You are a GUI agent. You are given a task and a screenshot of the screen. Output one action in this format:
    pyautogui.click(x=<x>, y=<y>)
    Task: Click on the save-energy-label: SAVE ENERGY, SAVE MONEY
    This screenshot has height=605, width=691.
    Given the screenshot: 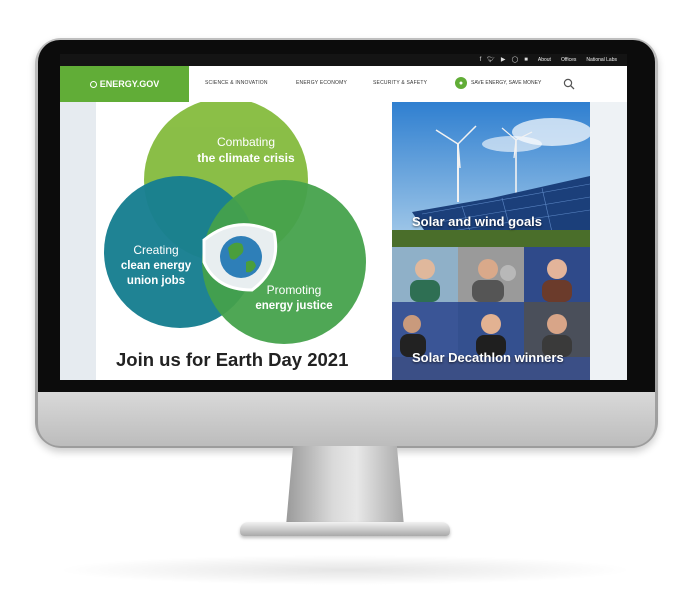 What is the action you would take?
    pyautogui.click(x=506, y=83)
    